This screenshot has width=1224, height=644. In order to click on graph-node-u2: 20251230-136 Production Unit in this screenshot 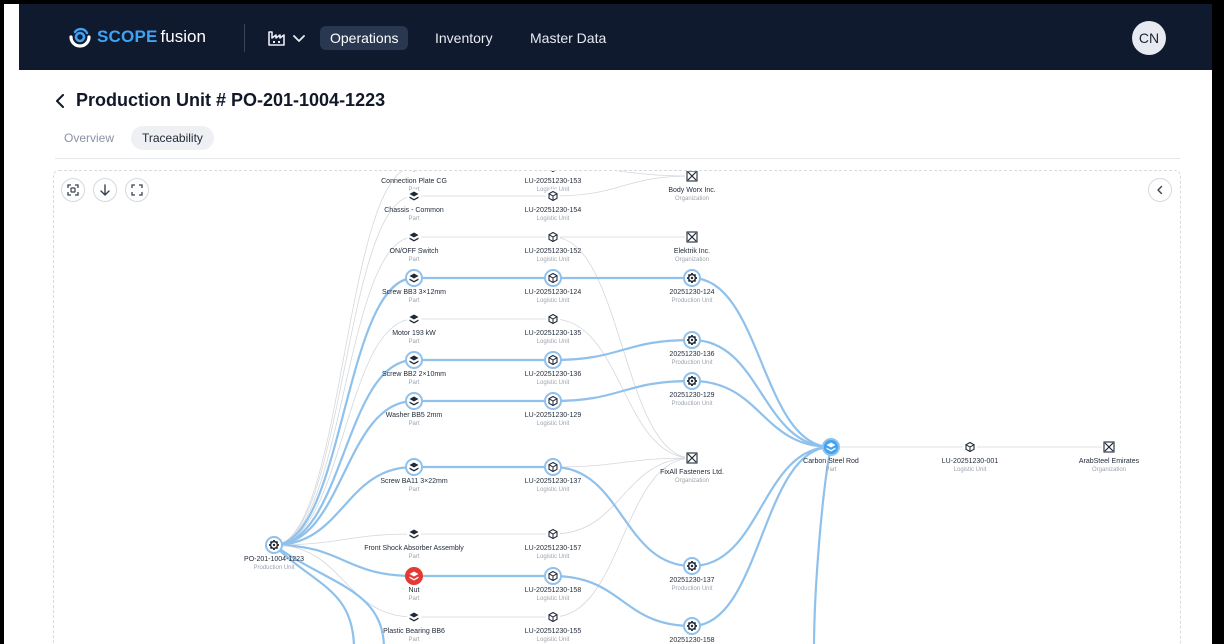, I will do `click(692, 348)`.